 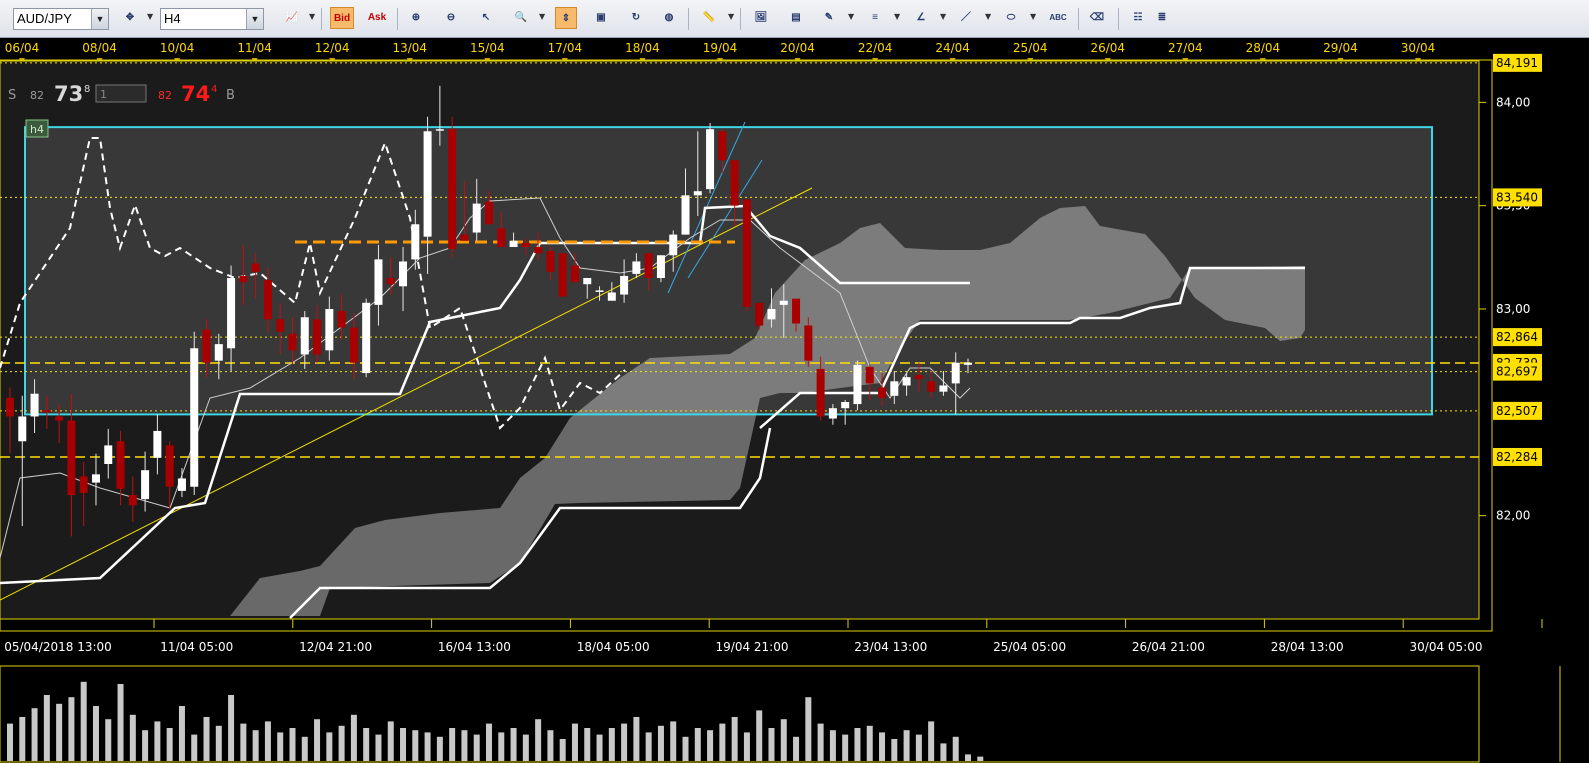 I want to click on bottom-date-label: 18/04 05:00, so click(x=613, y=647).